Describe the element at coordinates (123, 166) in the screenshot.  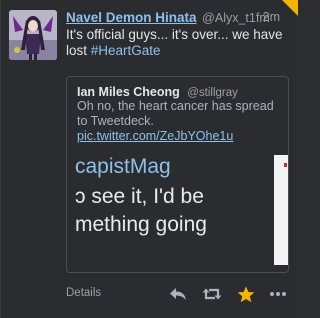
I see `media-text-line: capistMag` at that location.